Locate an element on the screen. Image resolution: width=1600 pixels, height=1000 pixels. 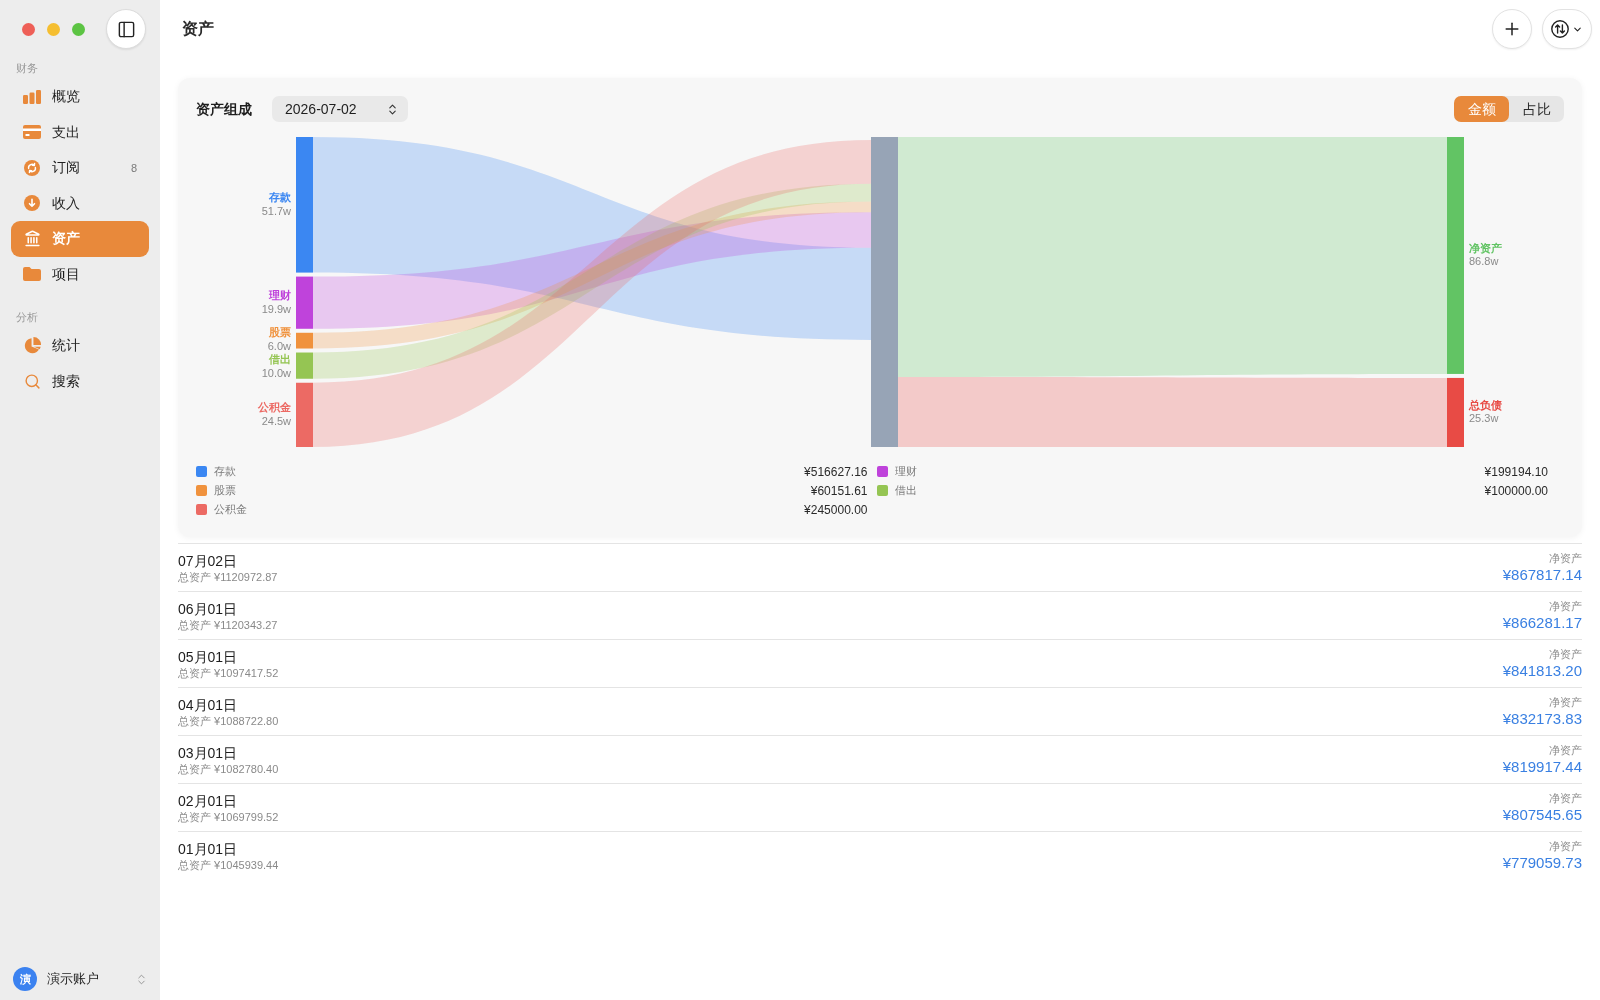
node-label: 借出 is located at coordinates (280, 359).